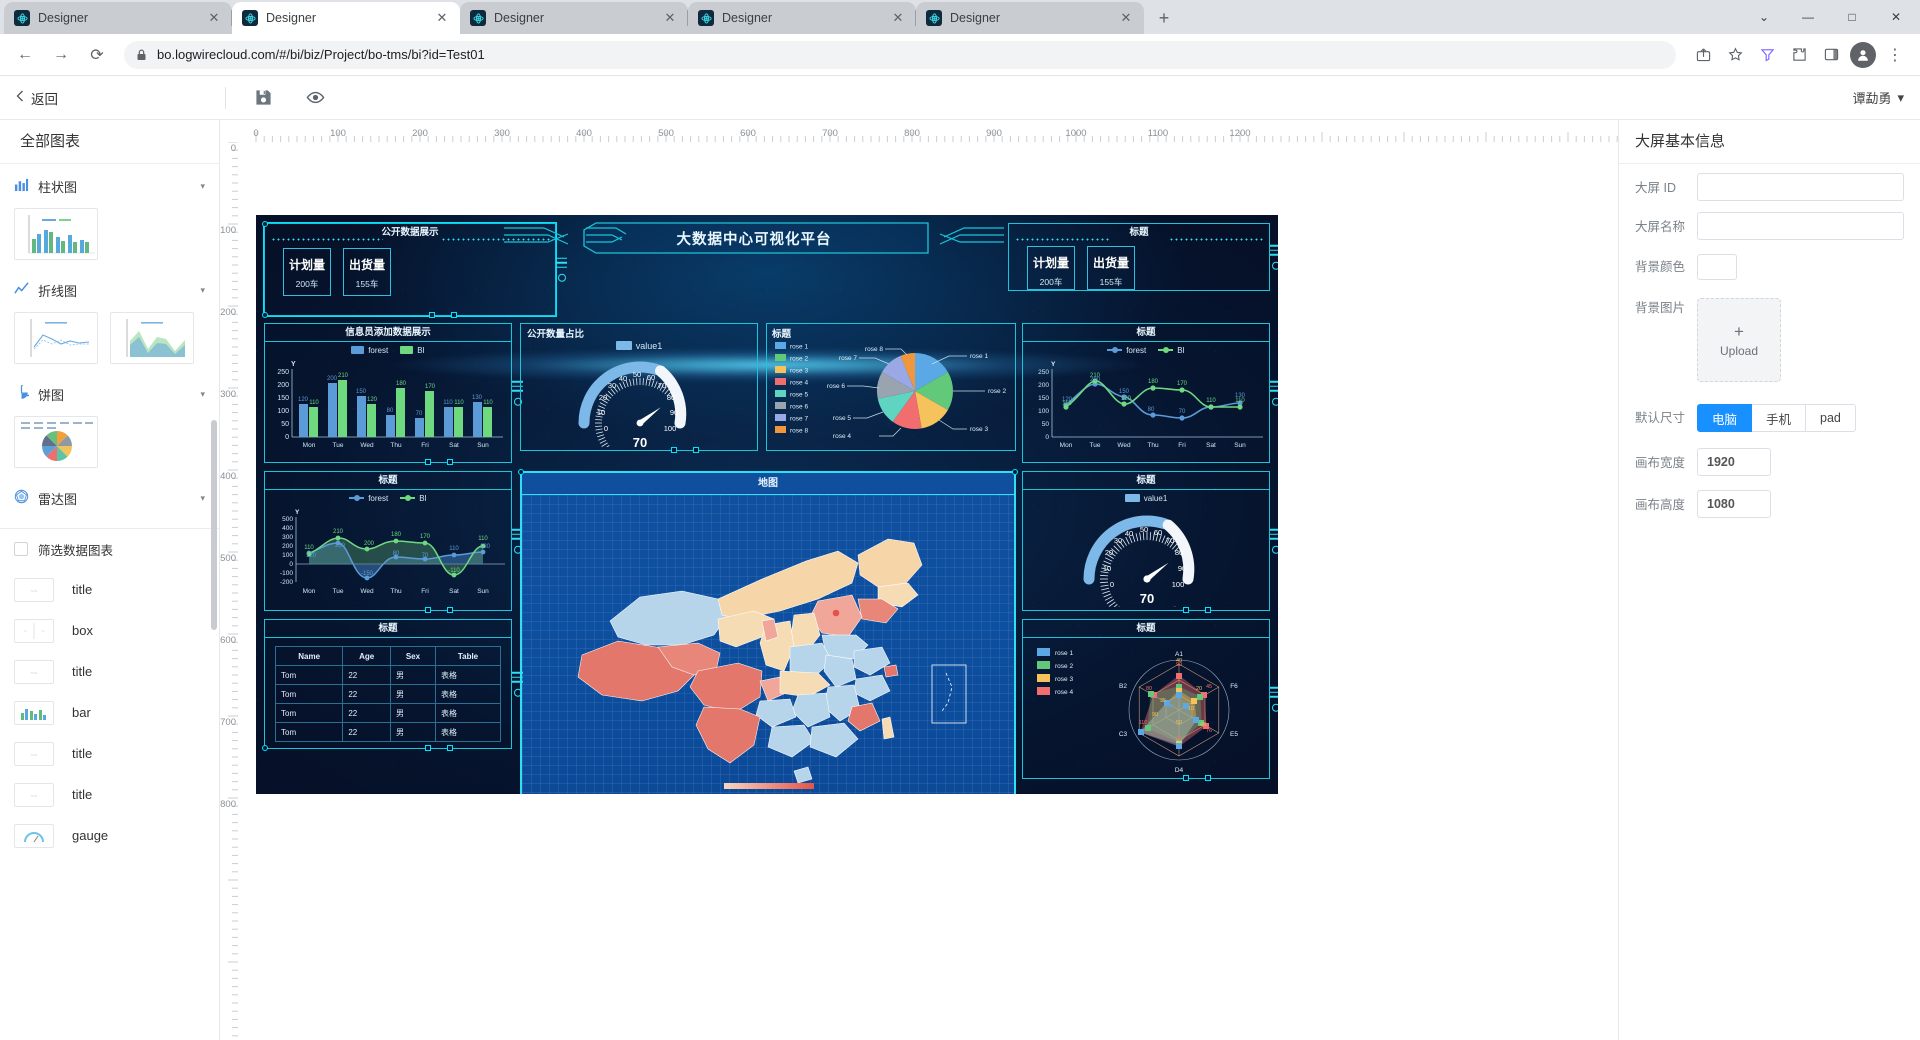 This screenshot has height=1040, width=1920. What do you see at coordinates (61, 55) in the screenshot?
I see `forward-icon: →` at bounding box center [61, 55].